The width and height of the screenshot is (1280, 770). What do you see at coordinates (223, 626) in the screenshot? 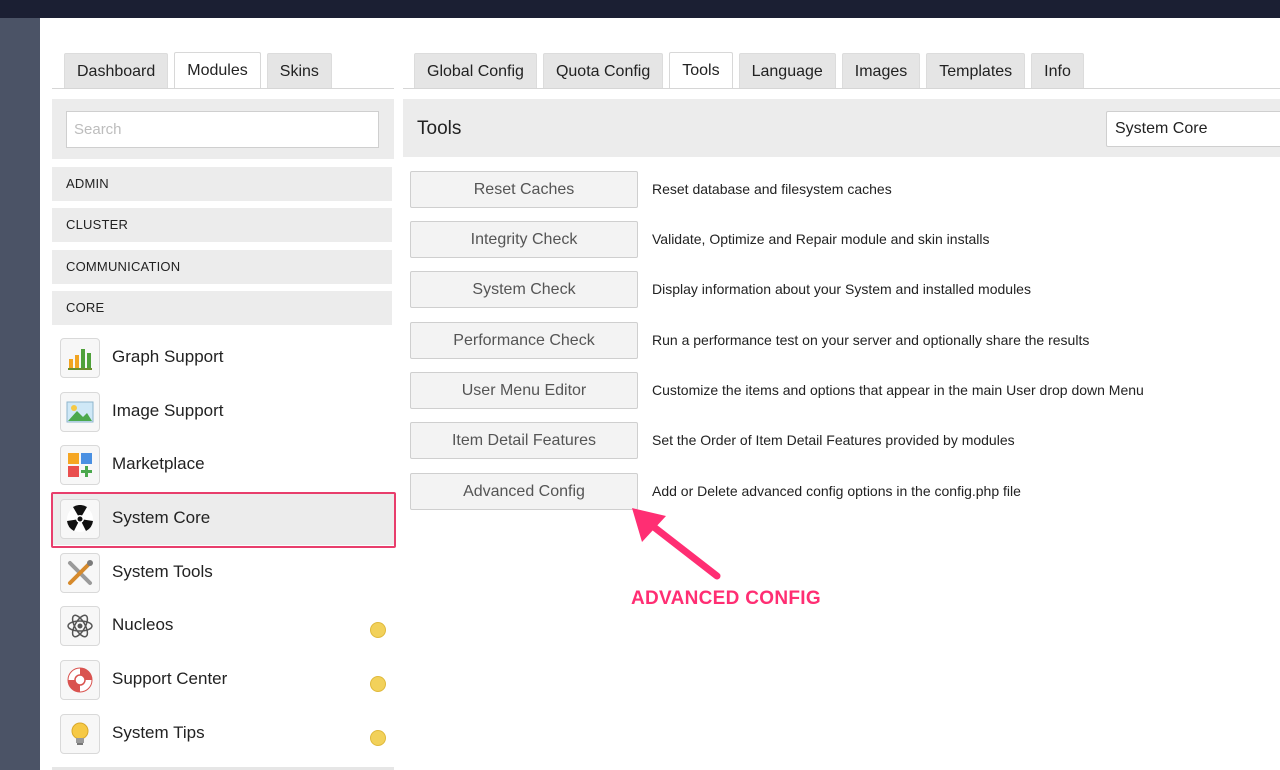
I see `module-nucleos: Nucleos` at bounding box center [223, 626].